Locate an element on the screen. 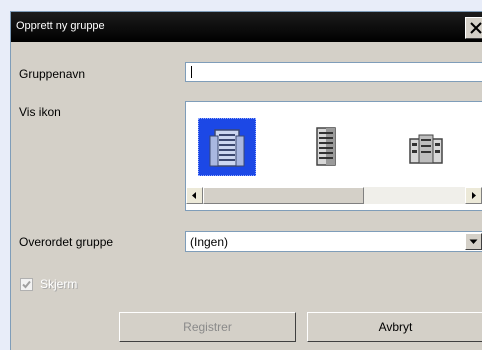  cancel-button: Avbryt is located at coordinates (394, 327).